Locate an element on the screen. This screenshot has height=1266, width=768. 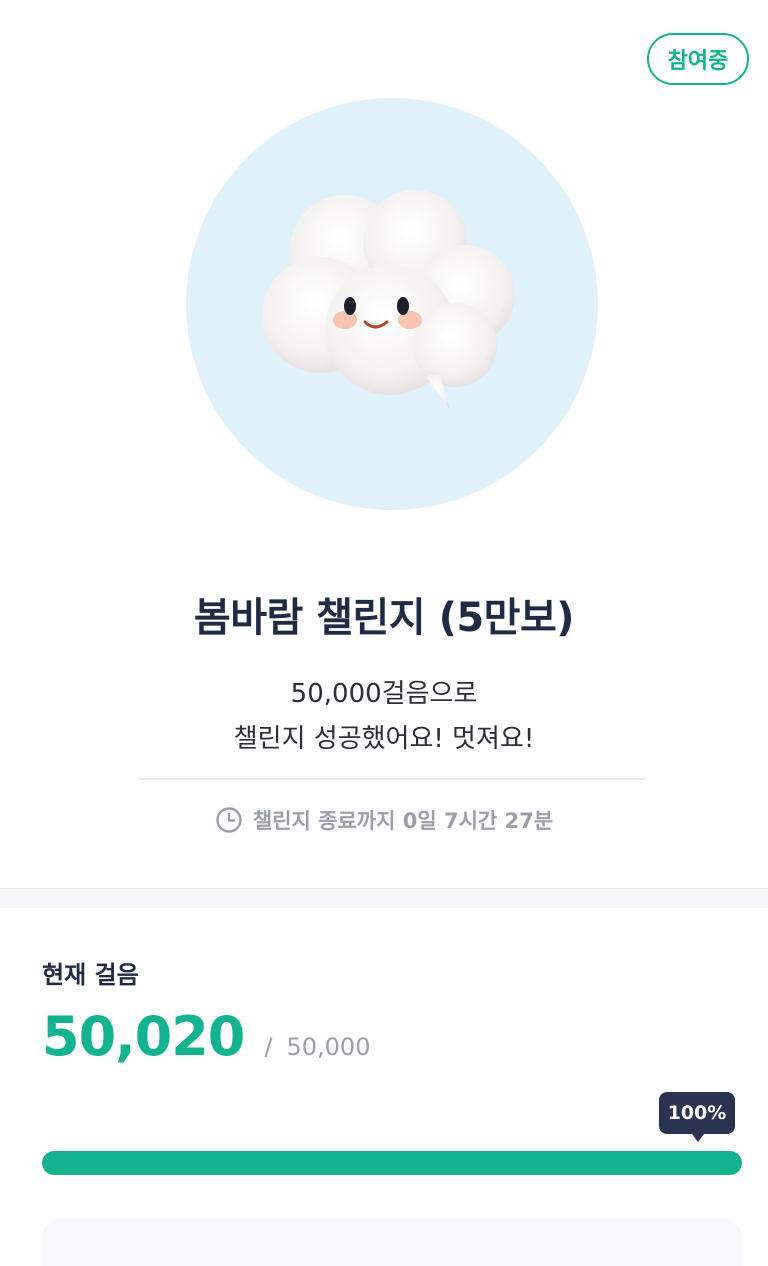
current-steps-value: 50,020 is located at coordinates (143, 1036).